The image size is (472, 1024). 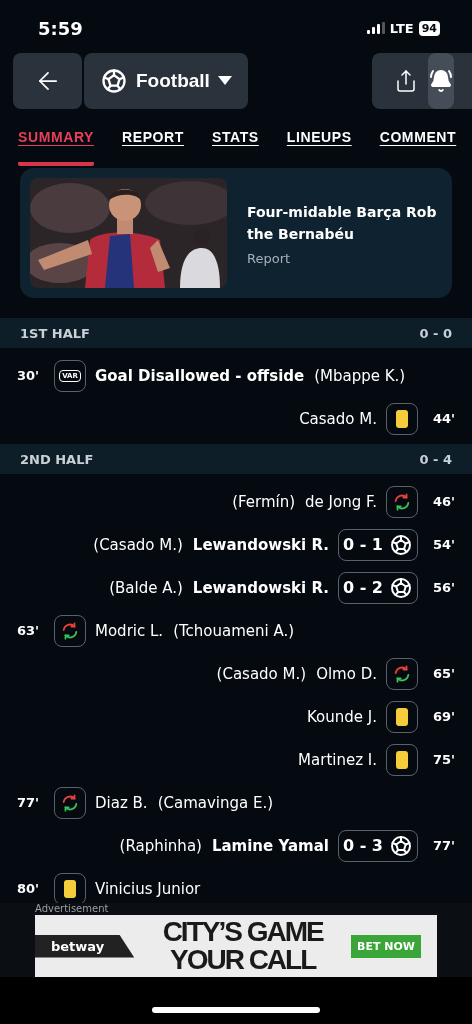 What do you see at coordinates (29, 375) in the screenshot?
I see `event-minute: 30'` at bounding box center [29, 375].